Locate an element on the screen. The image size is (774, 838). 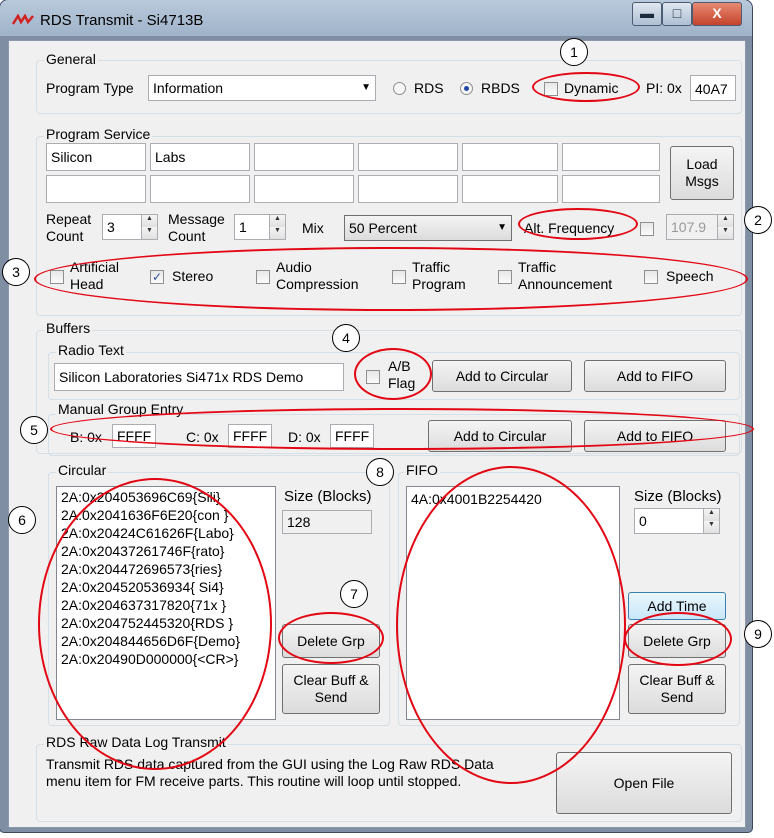
ps-field-1-1: Silicon is located at coordinates (96, 157).